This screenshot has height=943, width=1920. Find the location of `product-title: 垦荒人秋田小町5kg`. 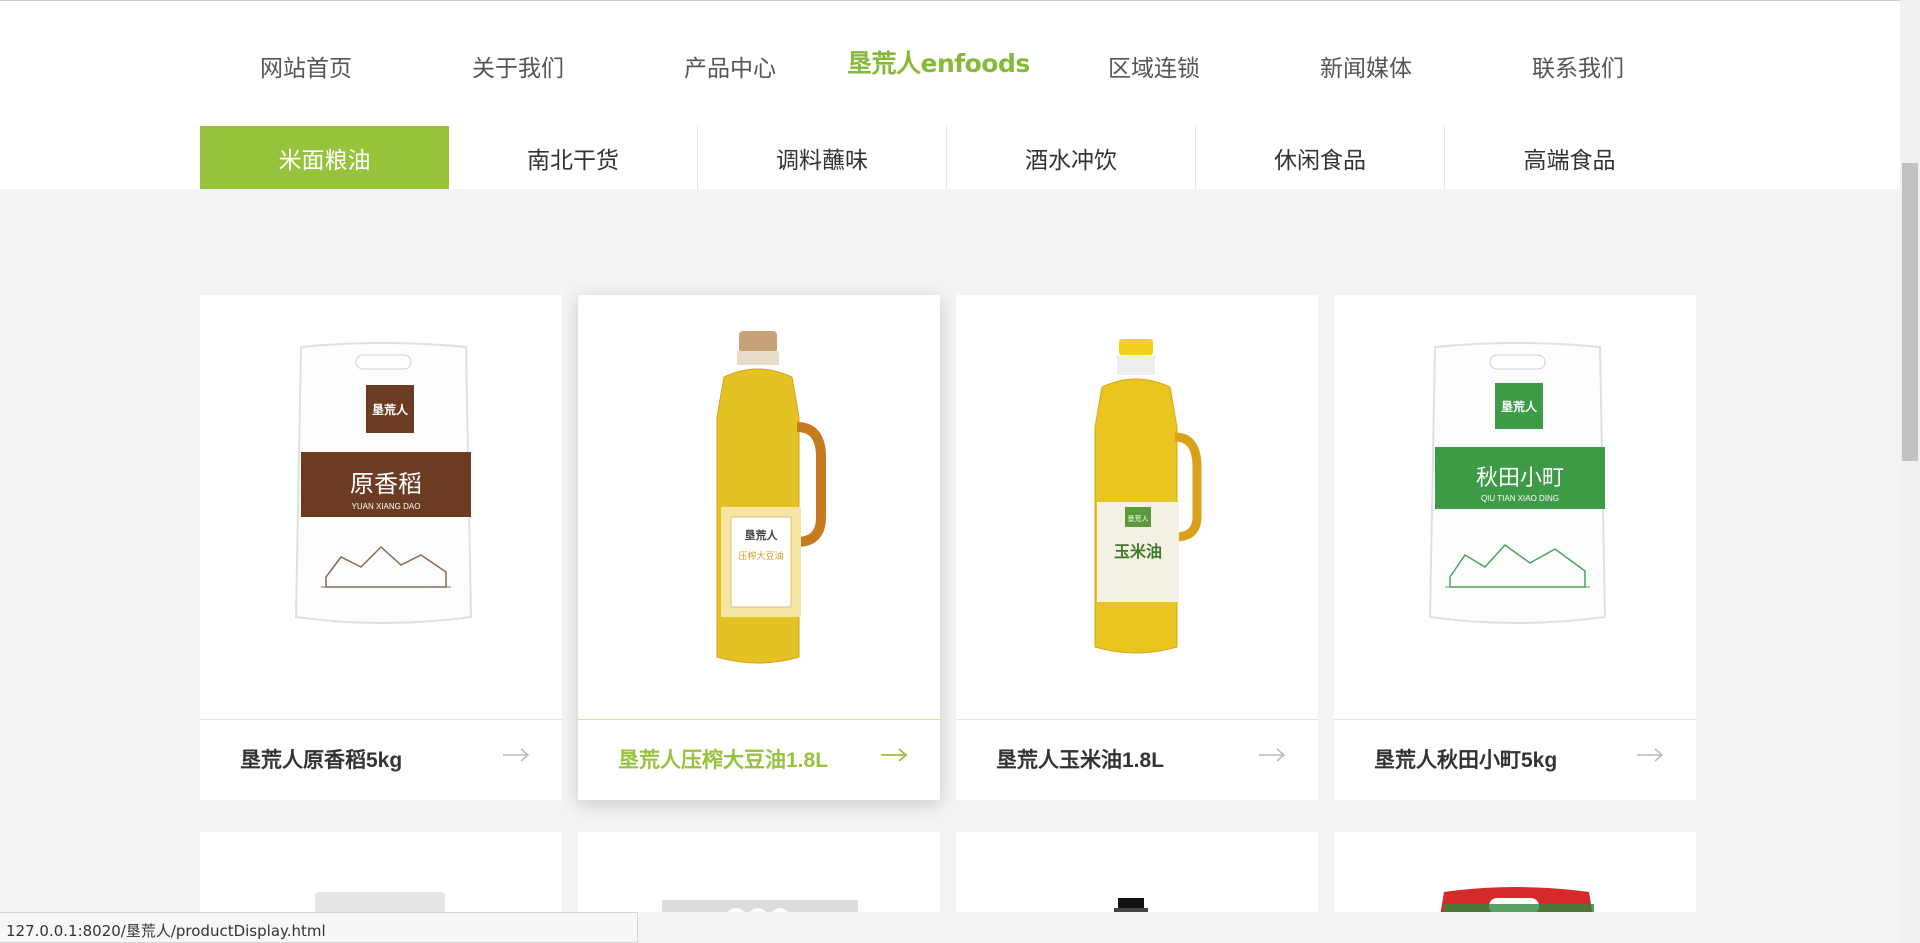

product-title: 垦荒人秋田小町5kg is located at coordinates (1465, 759).